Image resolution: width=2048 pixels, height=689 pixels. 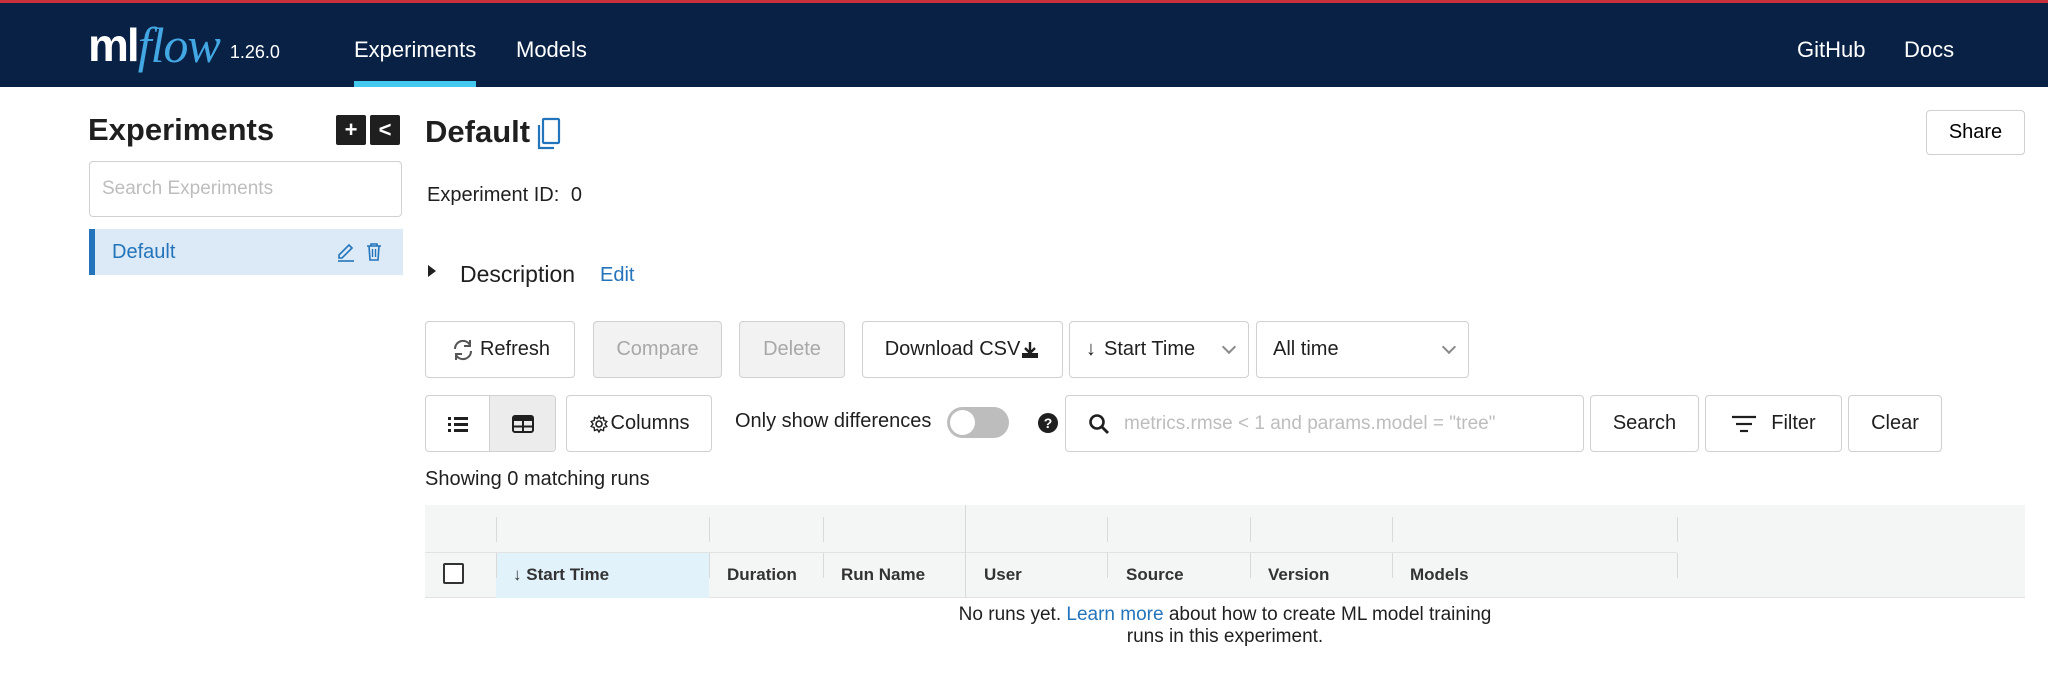 I want to click on collapse-sidebar-button: <, so click(x=385, y=130).